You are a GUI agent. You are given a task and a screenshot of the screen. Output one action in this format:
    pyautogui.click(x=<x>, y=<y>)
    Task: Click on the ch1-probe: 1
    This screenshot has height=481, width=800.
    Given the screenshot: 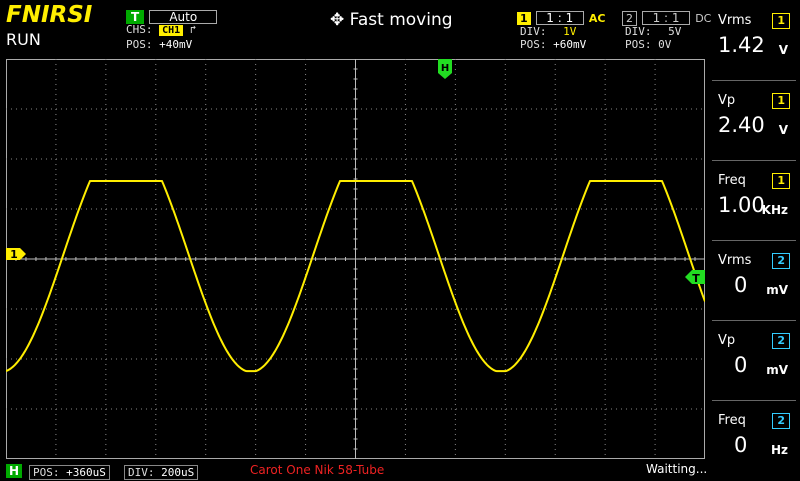 What is the action you would take?
    pyautogui.click(x=559, y=18)
    